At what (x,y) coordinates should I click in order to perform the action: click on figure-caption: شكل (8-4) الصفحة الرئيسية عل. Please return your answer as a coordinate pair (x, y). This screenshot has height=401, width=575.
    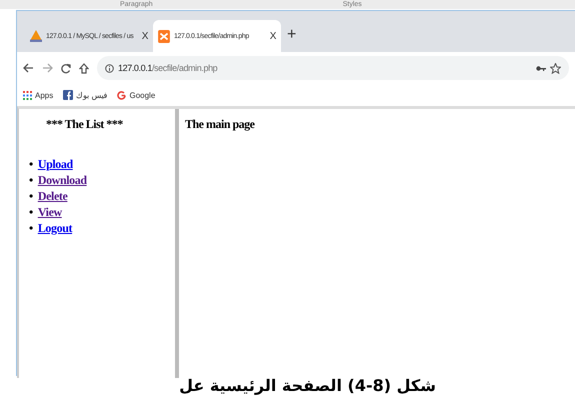
    Looking at the image, I should click on (307, 386).